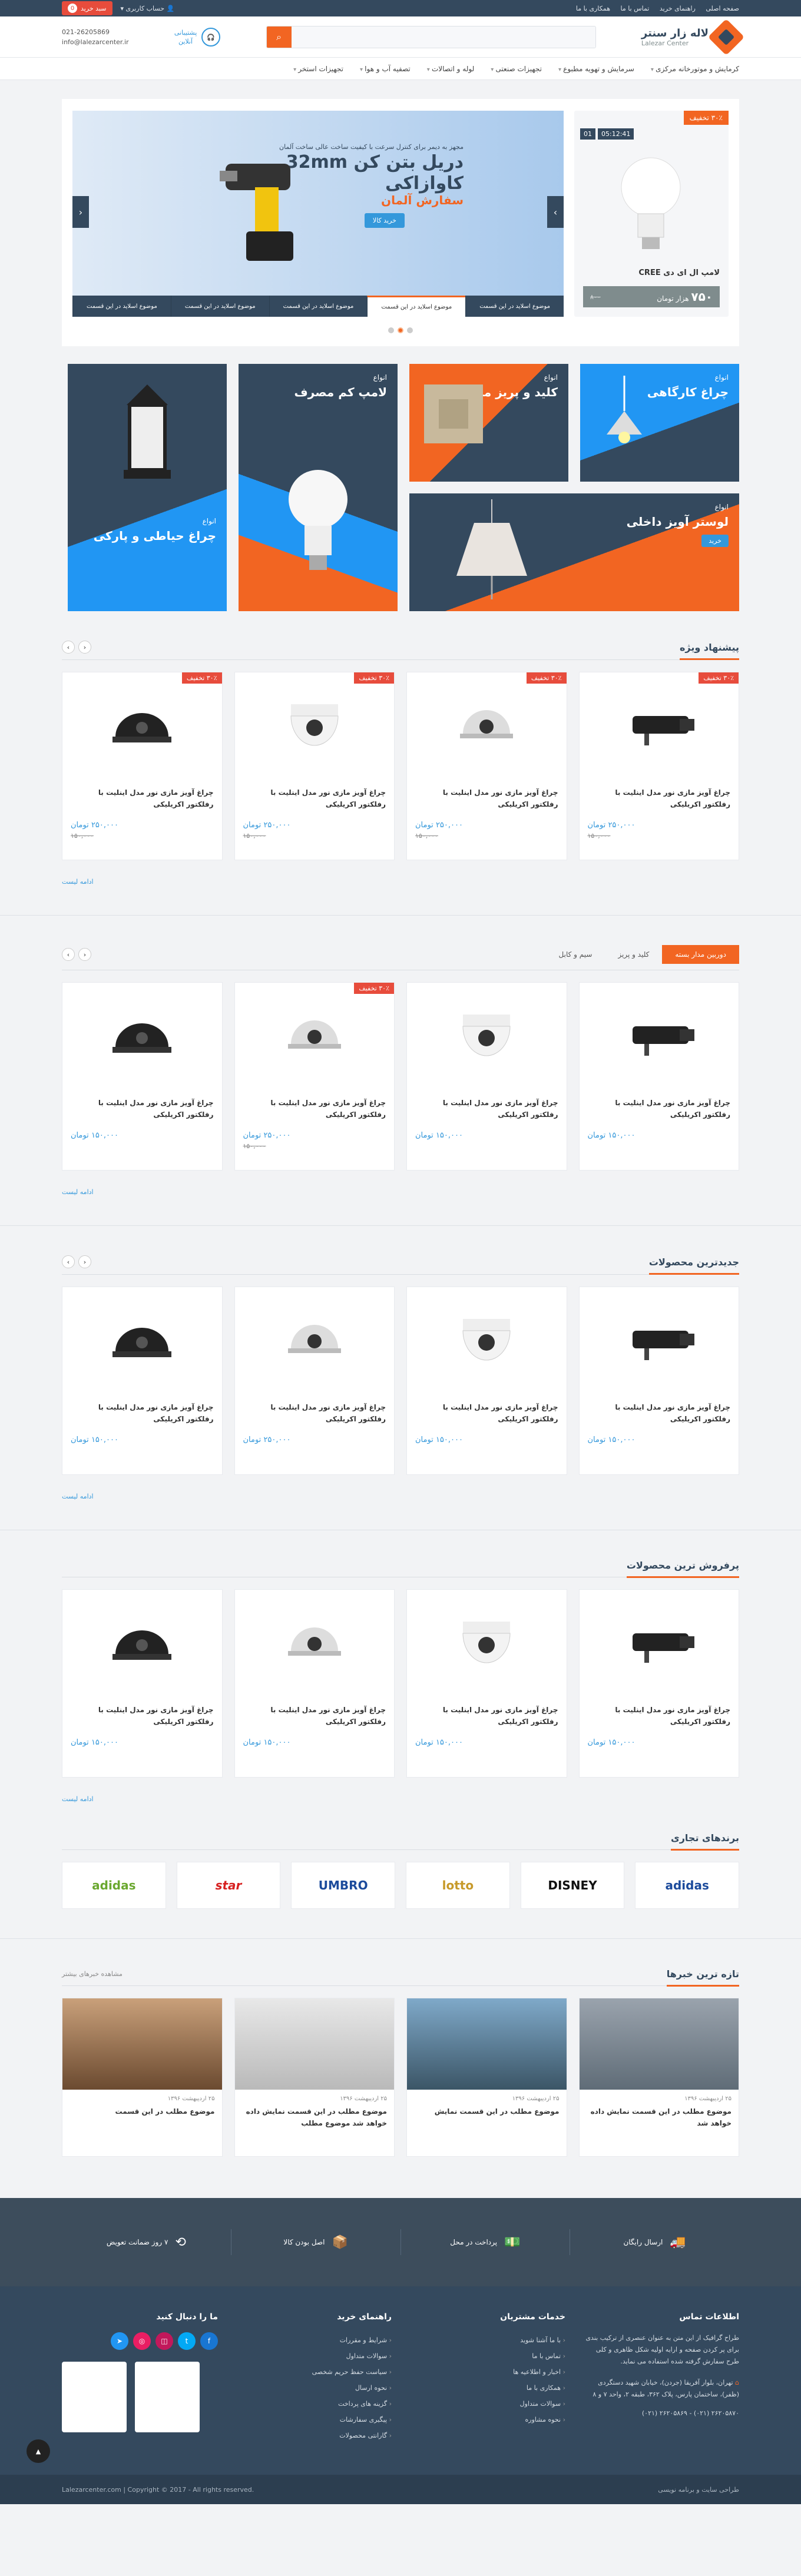 The height and width of the screenshot is (2576, 801). I want to click on brand-logo-adidas: adidas, so click(687, 1885).